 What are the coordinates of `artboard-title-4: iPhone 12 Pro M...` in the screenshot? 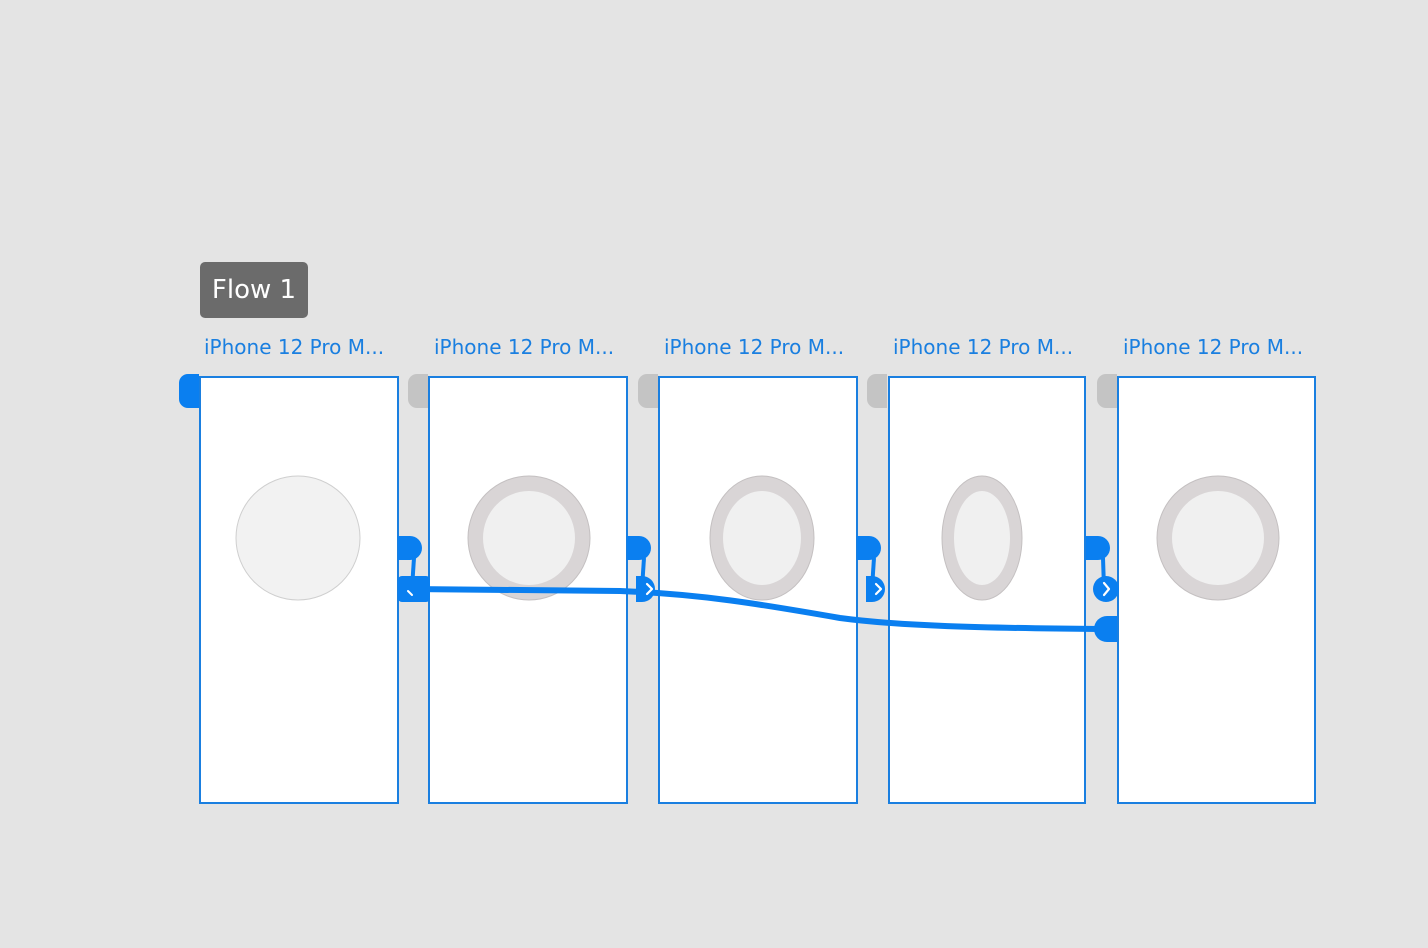 It's located at (993, 347).